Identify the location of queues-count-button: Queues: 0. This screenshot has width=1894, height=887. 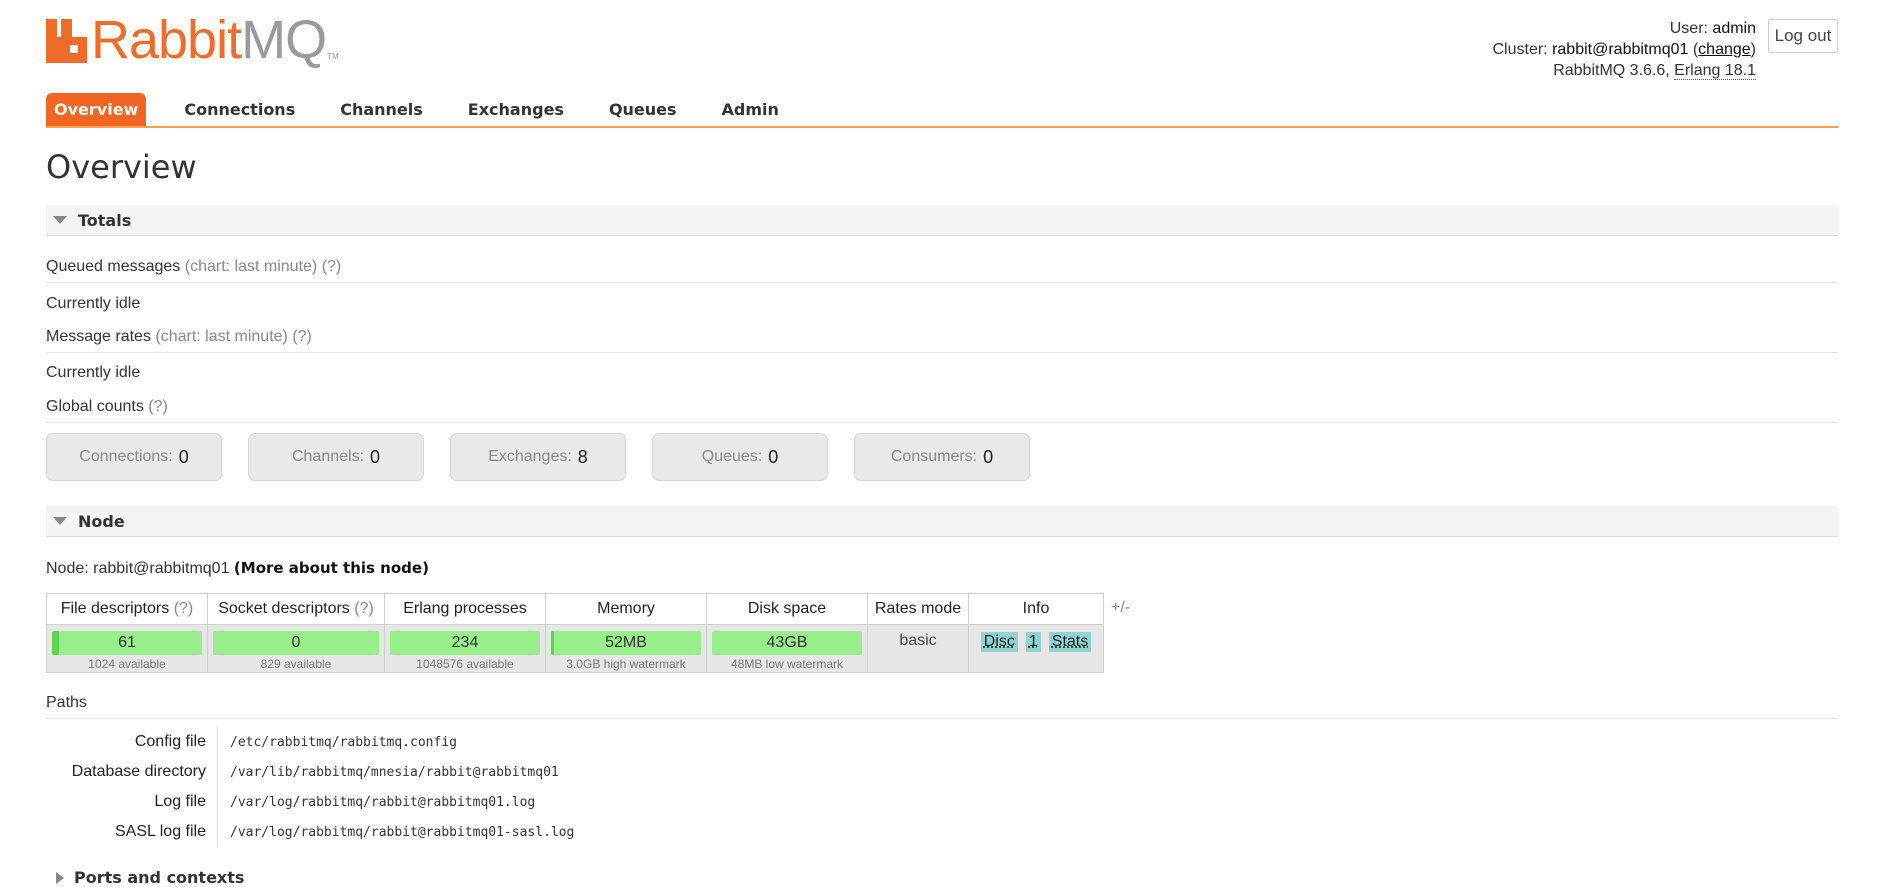
(740, 457).